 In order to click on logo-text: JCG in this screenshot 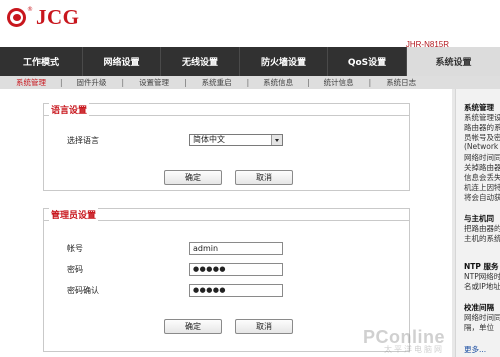, I will do `click(58, 16)`.